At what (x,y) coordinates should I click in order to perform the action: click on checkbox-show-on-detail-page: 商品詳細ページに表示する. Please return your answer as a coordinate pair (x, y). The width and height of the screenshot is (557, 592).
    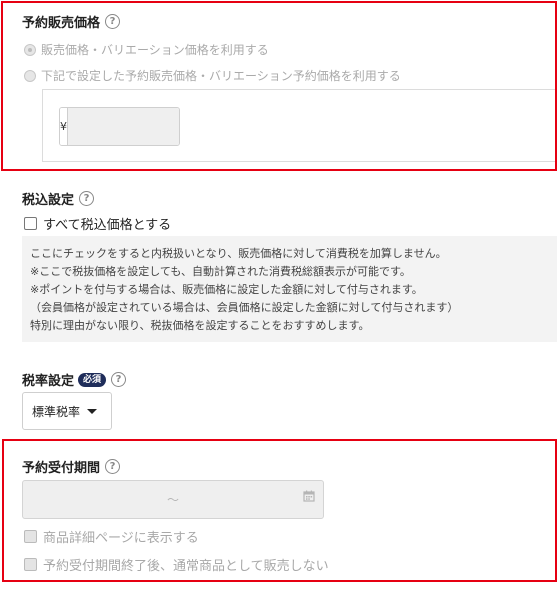
    Looking at the image, I should click on (111, 536).